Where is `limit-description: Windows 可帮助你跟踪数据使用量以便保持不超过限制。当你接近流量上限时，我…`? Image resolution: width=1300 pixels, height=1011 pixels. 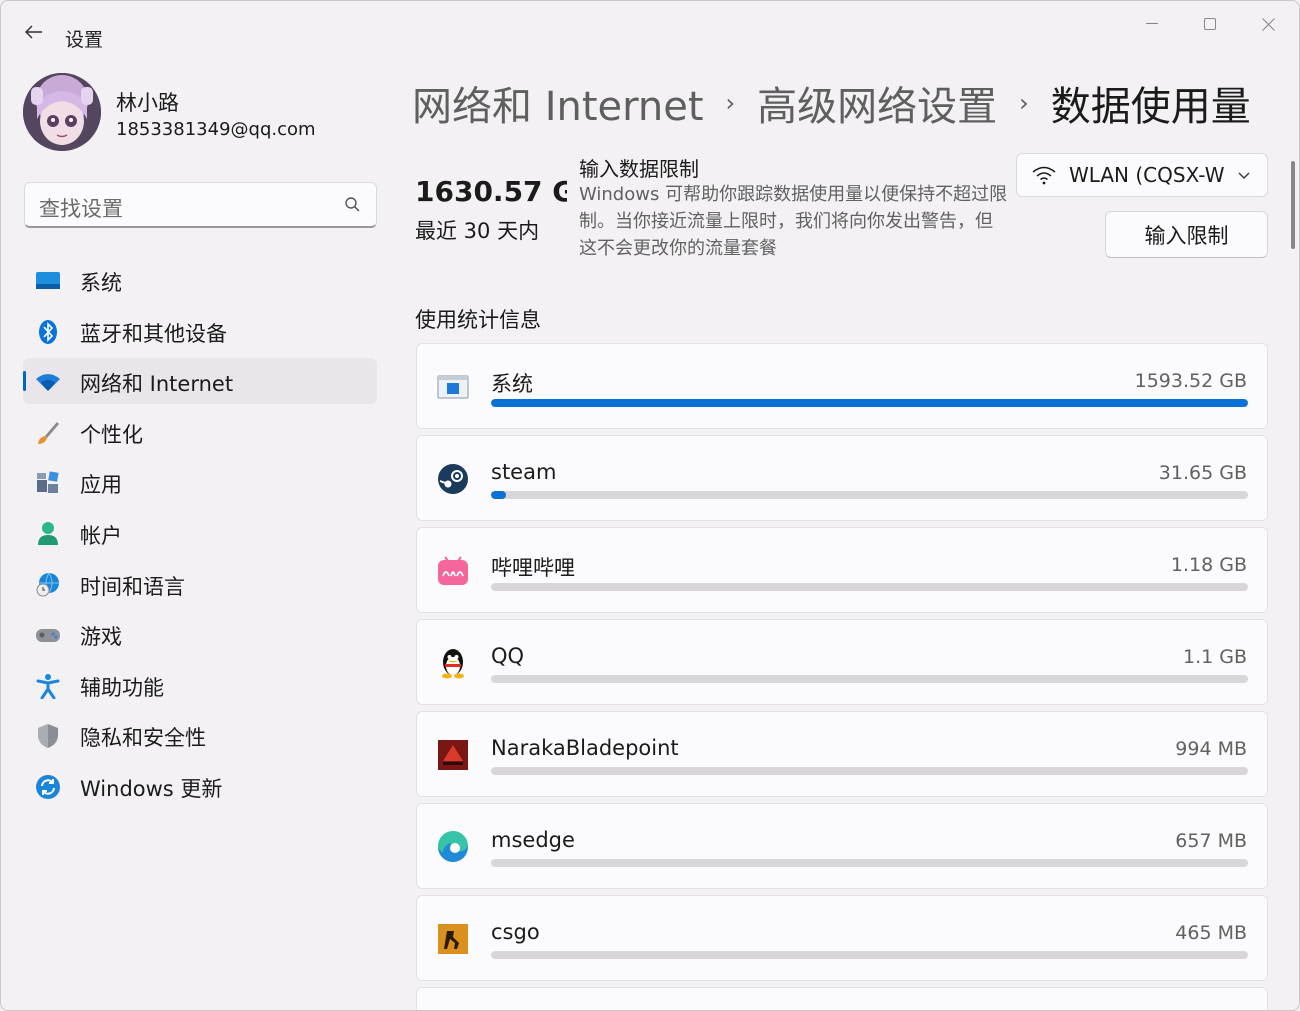
limit-description: Windows 可帮助你跟踪数据使用量以便保持不超过限制。当你接近流量上限时，我… is located at coordinates (793, 221).